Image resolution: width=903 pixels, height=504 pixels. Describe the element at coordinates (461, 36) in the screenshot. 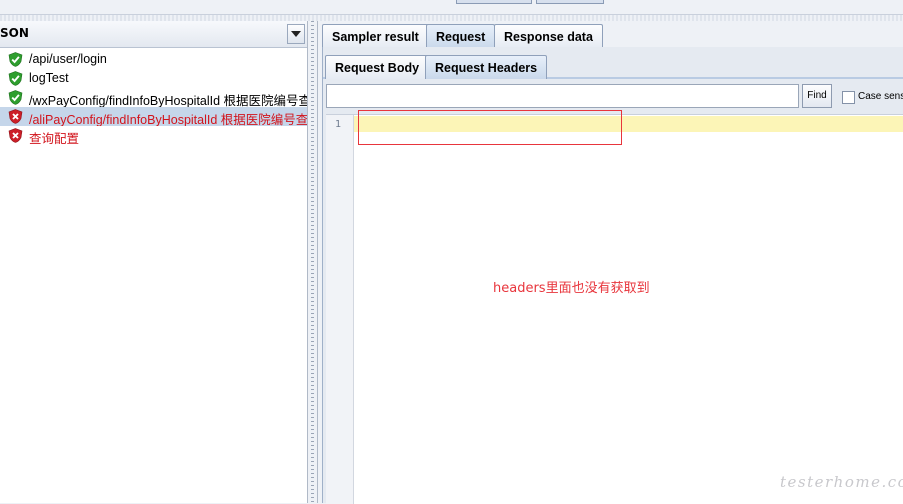

I see `tab-request: Request` at that location.